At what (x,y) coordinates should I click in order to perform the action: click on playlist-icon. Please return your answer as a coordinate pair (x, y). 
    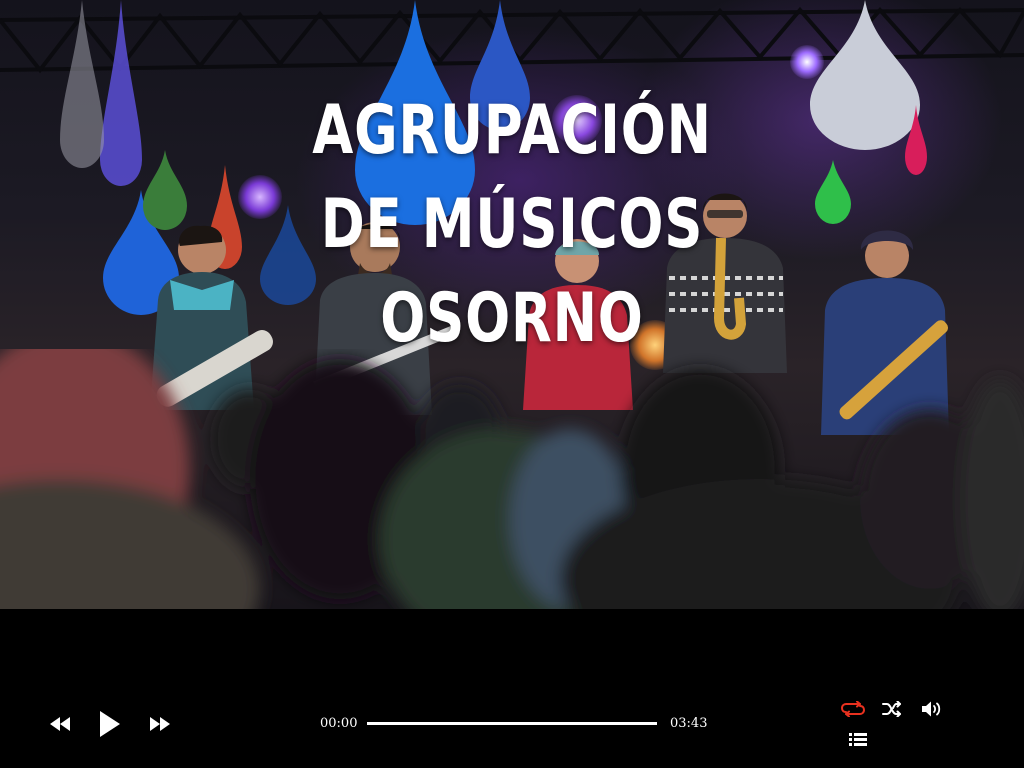
    Looking at the image, I should click on (858, 739).